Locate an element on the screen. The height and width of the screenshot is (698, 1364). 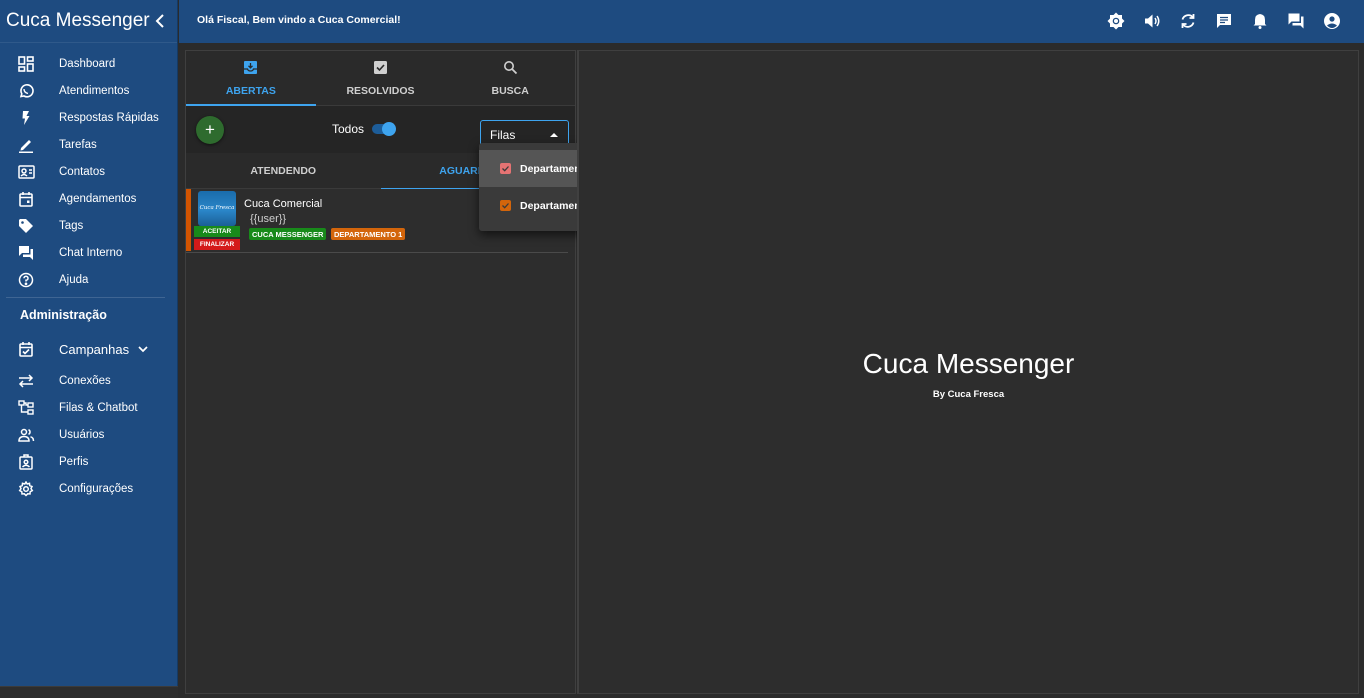
app-title: Cuca Messenger is located at coordinates (78, 20).